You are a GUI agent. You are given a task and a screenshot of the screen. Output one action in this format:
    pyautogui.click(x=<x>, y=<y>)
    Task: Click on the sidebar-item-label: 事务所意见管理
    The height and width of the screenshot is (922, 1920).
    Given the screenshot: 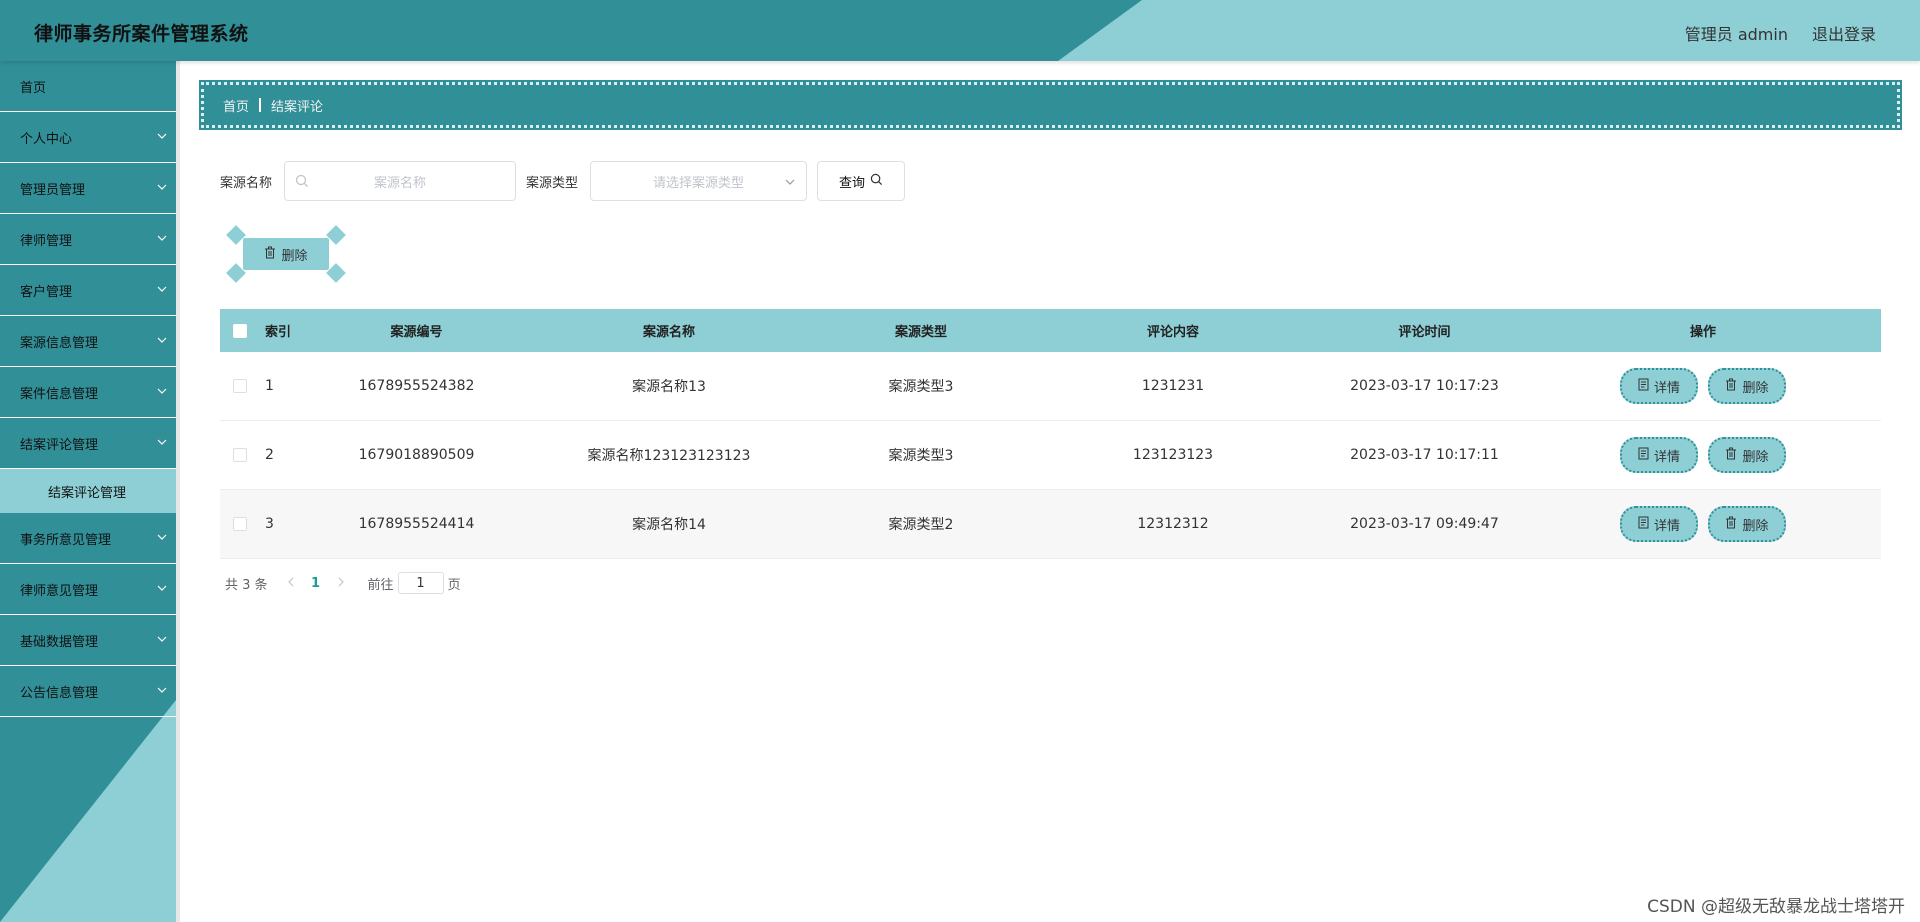 What is the action you would take?
    pyautogui.click(x=66, y=540)
    